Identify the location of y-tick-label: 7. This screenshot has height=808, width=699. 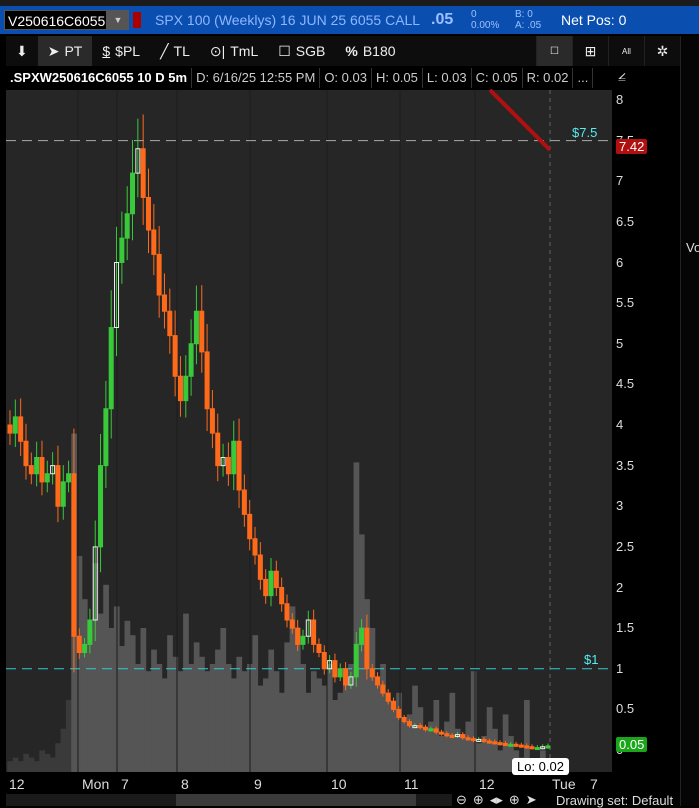
(620, 181).